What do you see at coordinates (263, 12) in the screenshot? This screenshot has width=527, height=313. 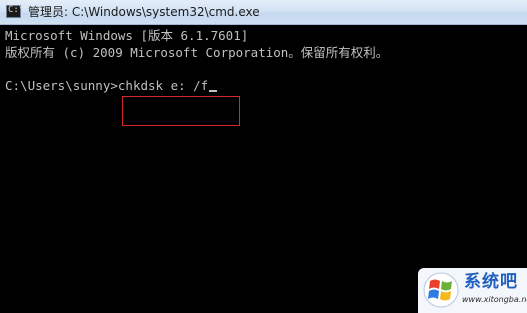 I see `title-bar: C:\ 管理员: C:\Windows\system32\cmd.exe` at bounding box center [263, 12].